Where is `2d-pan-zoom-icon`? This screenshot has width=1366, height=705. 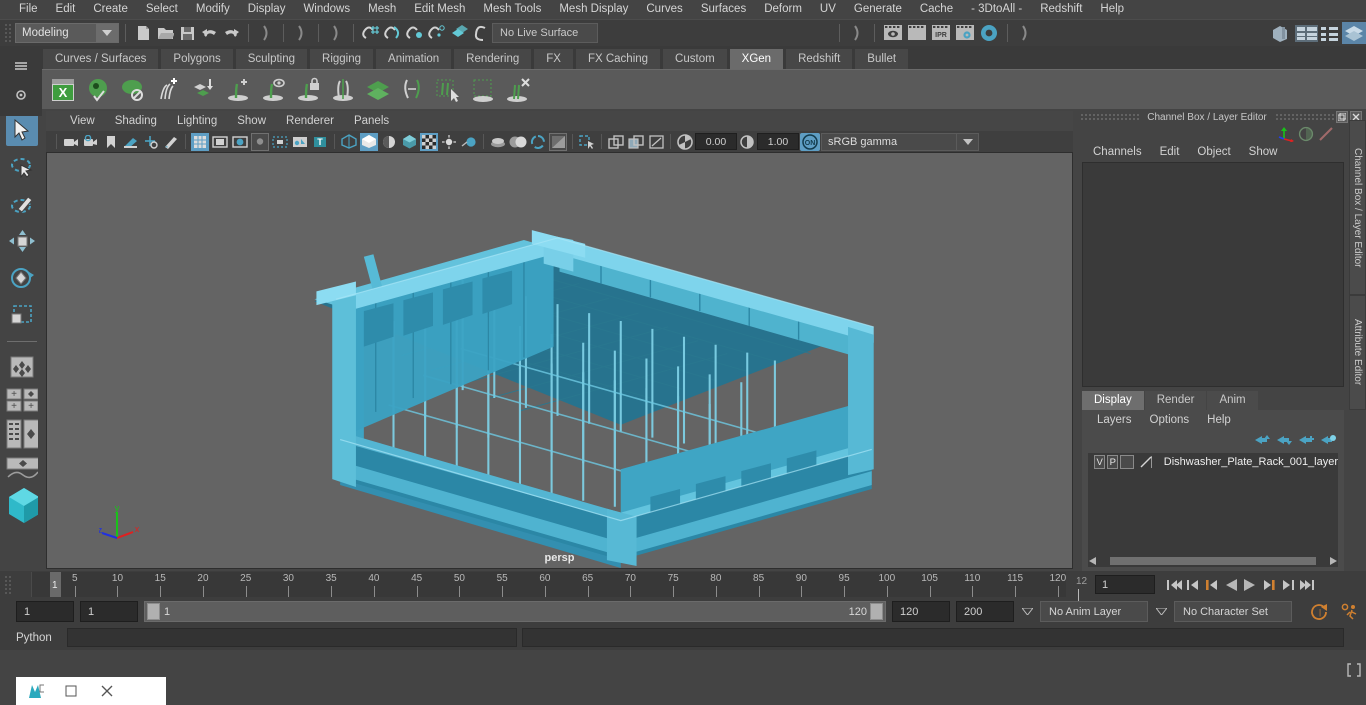 2d-pan-zoom-icon is located at coordinates (151, 142).